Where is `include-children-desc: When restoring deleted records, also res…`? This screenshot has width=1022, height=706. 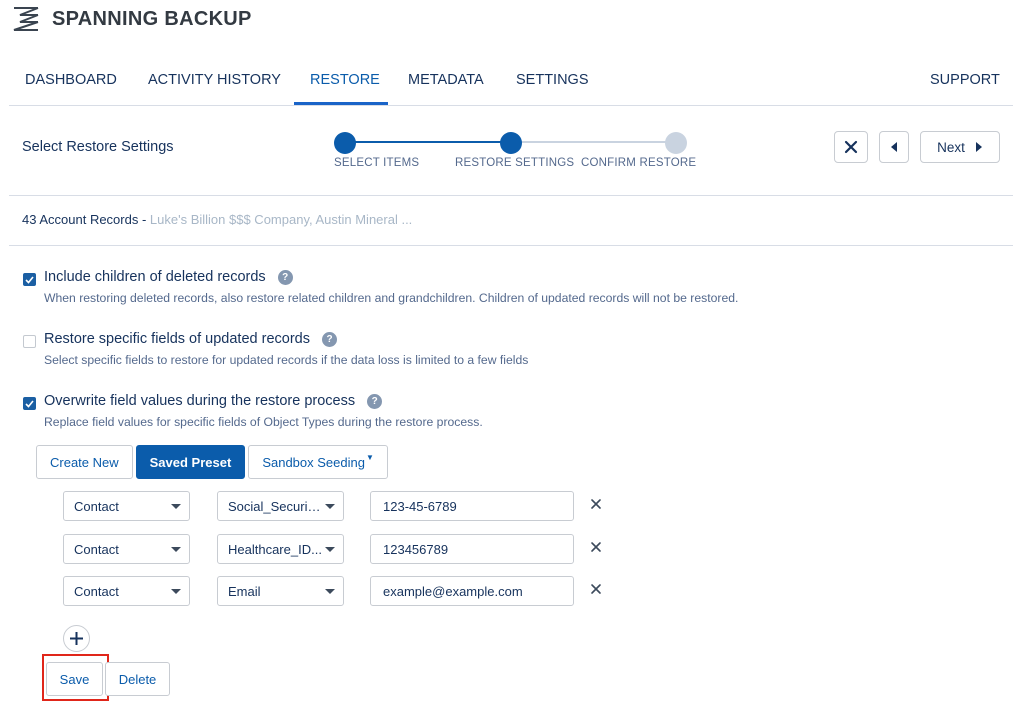
include-children-desc: When restoring deleted records, also res… is located at coordinates (391, 298).